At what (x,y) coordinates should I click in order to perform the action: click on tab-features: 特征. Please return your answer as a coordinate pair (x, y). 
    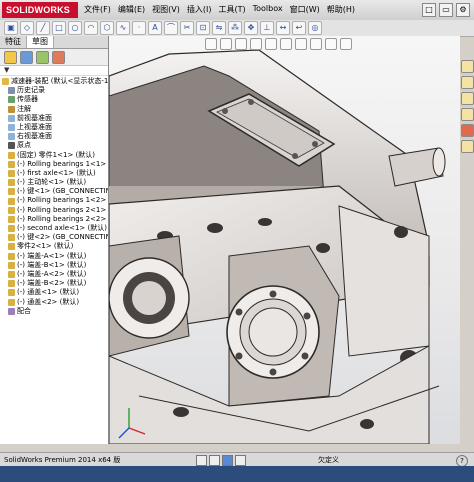
    Looking at the image, I should click on (13, 42).